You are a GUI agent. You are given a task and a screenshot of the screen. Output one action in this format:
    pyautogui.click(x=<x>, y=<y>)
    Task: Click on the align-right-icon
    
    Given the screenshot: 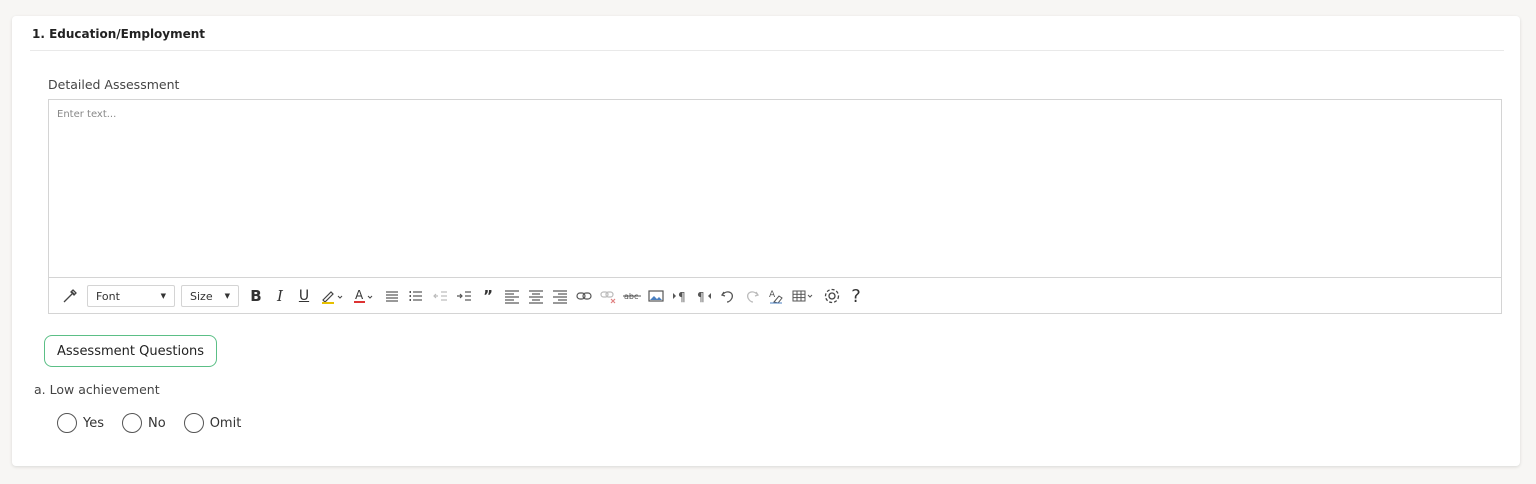 What is the action you would take?
    pyautogui.click(x=560, y=296)
    